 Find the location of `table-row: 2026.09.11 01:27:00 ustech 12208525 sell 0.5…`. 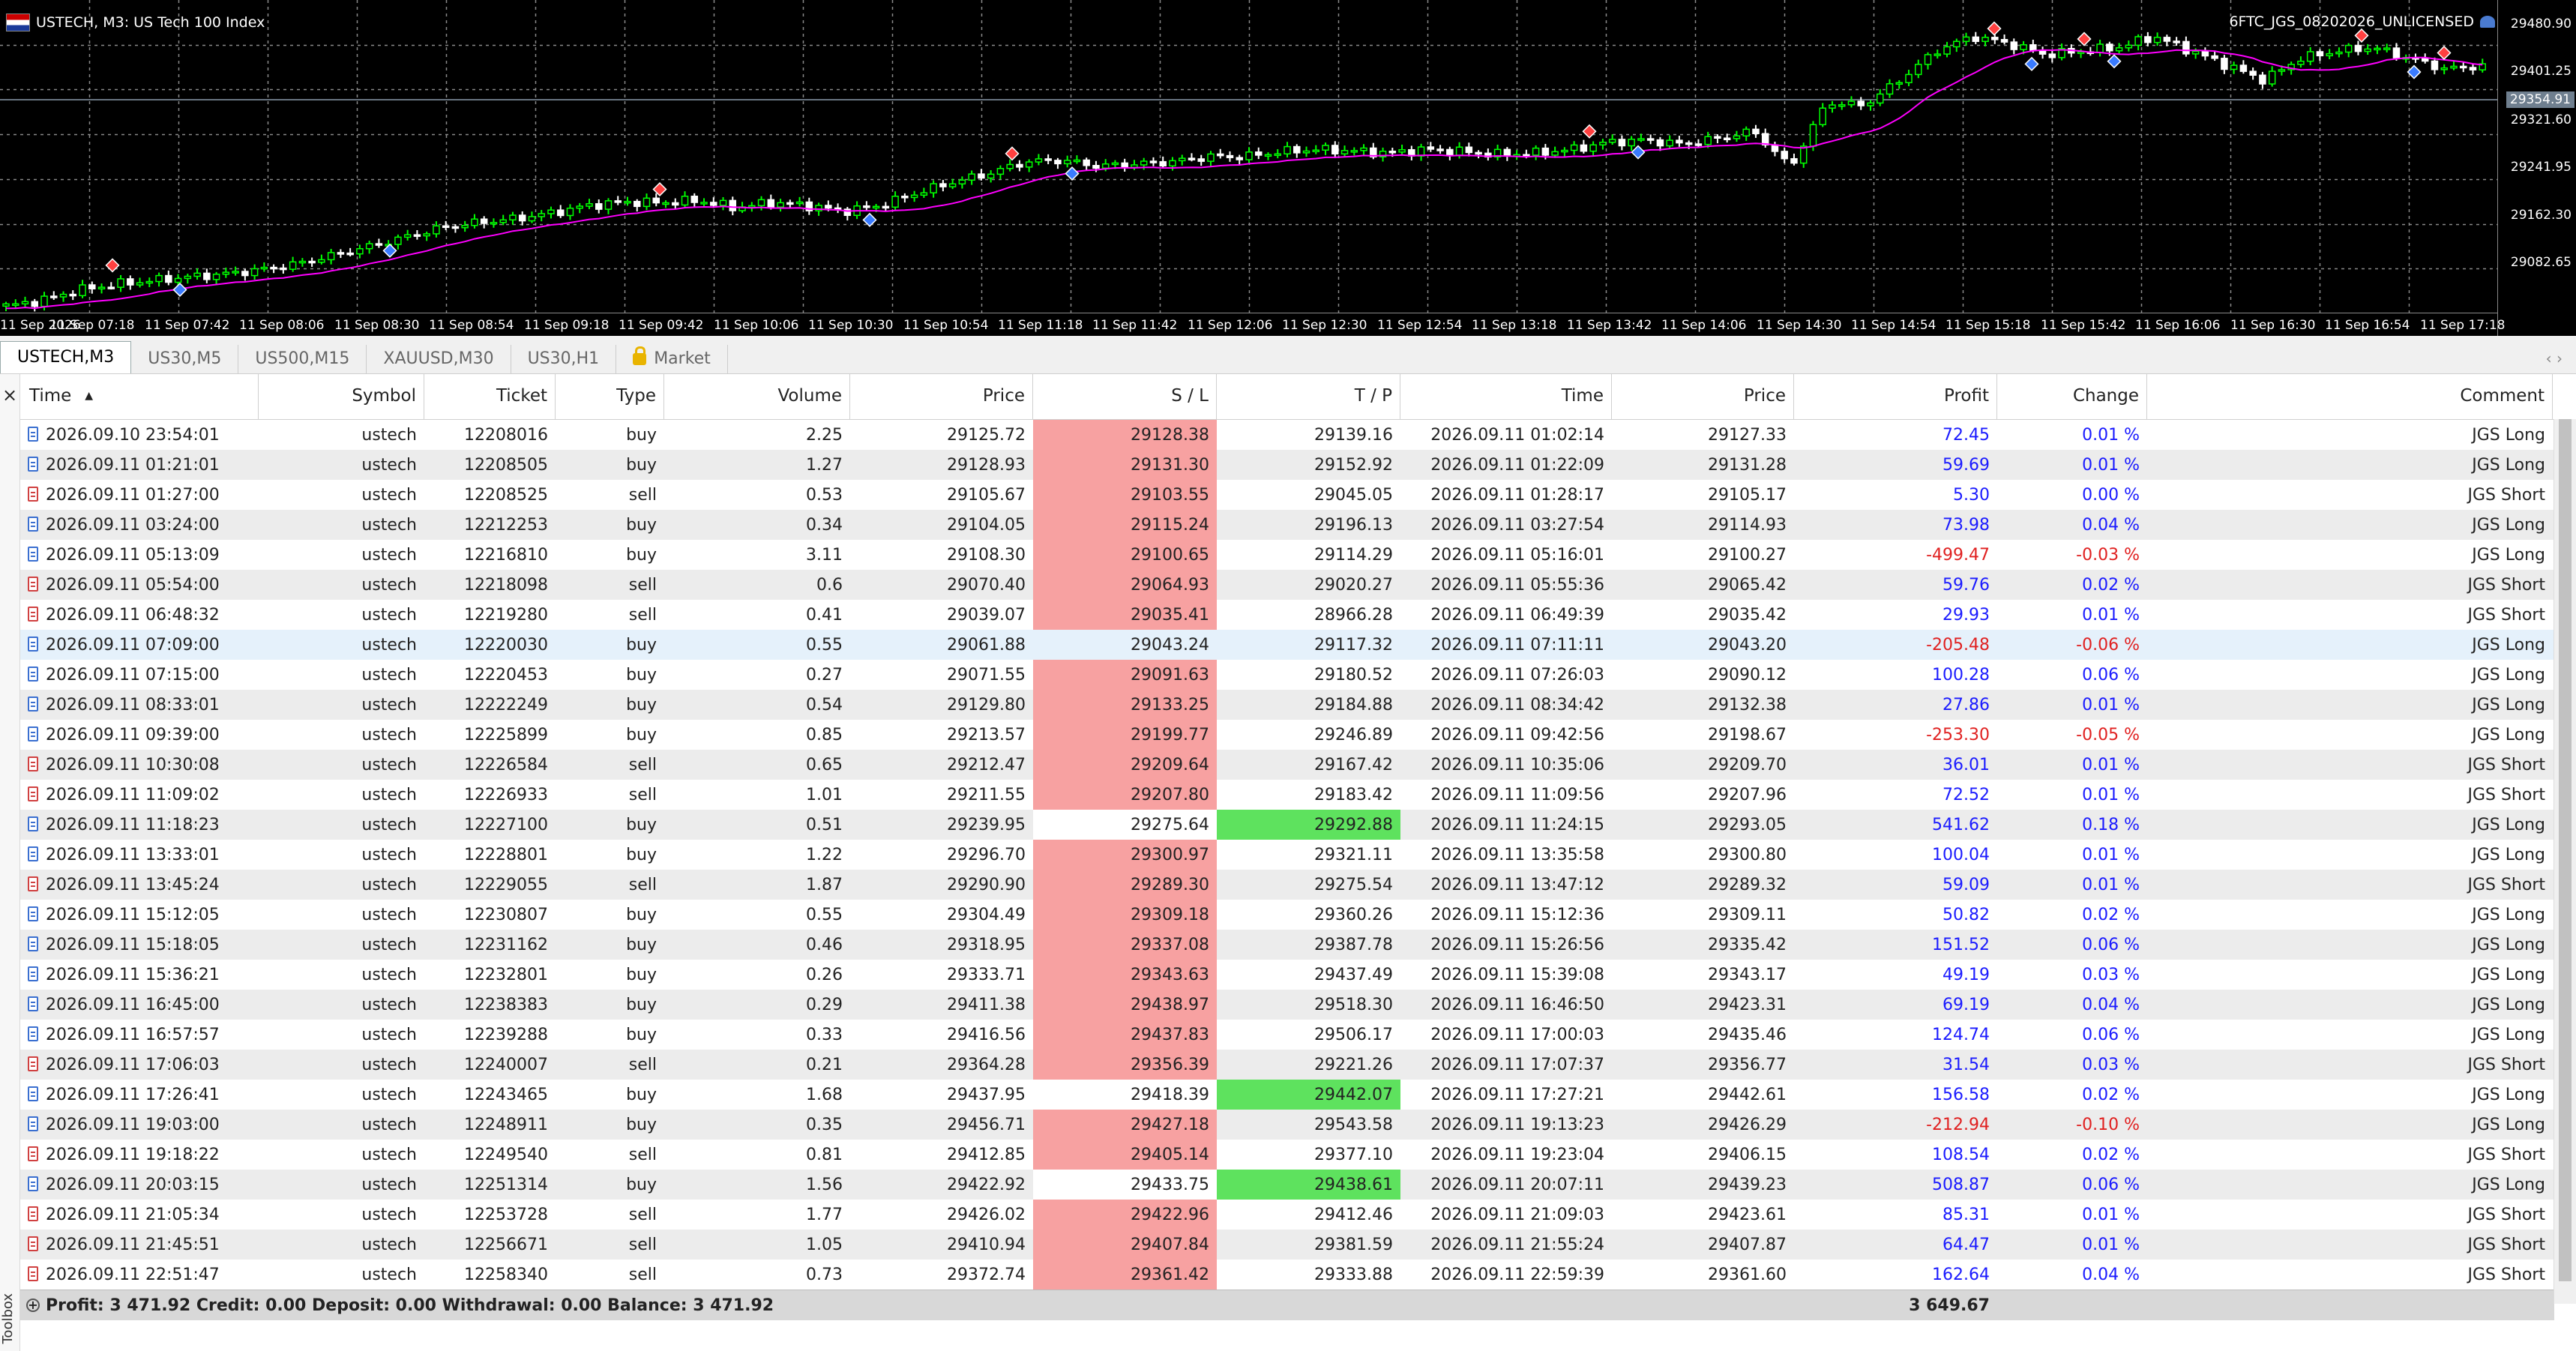

table-row: 2026.09.11 01:27:00 ustech 12208525 sell 0.5… is located at coordinates (1287, 495).